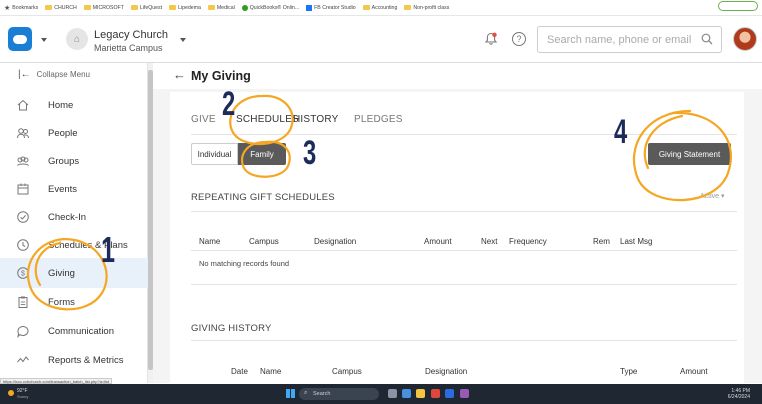 Image resolution: width=762 pixels, height=404 pixels. What do you see at coordinates (214, 154) in the screenshot?
I see `individual-toggle-button: Individual` at bounding box center [214, 154].